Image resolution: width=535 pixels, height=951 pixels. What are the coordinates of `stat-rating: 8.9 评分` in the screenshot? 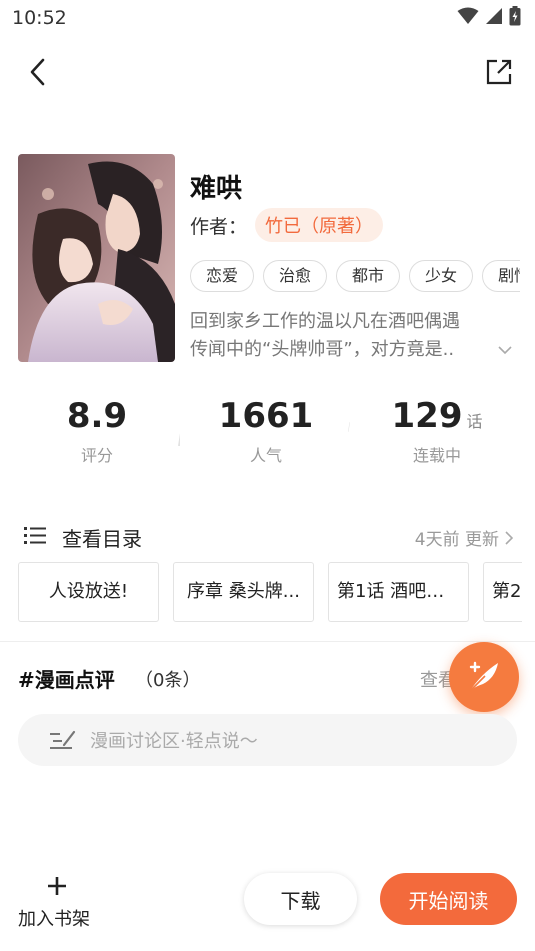 It's located at (97, 431).